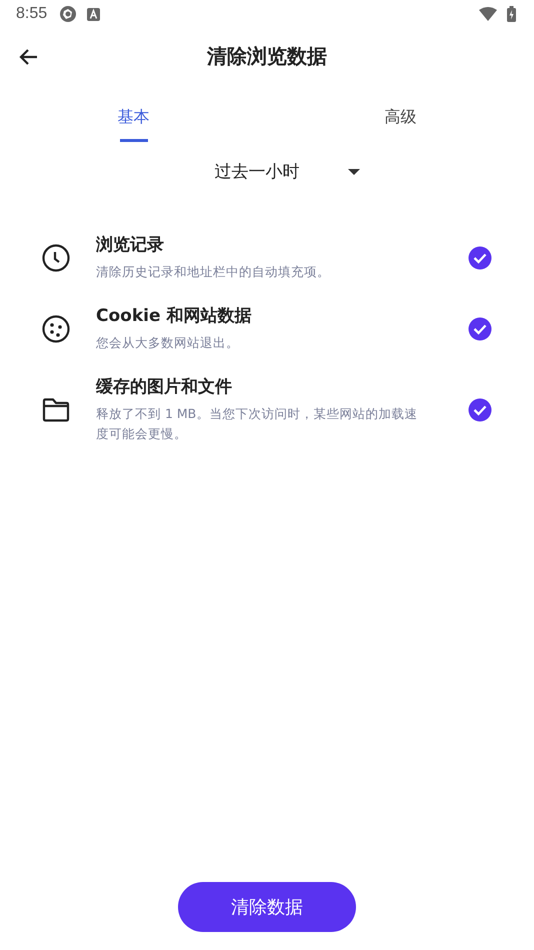 The image size is (534, 950). Describe the element at coordinates (267, 56) in the screenshot. I see `page-title: 清除浏览数据` at that location.